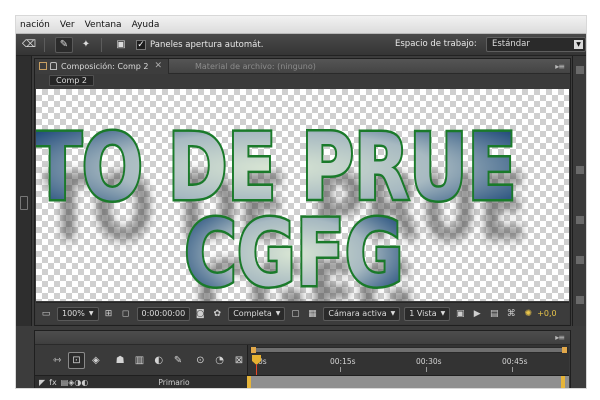  What do you see at coordinates (64, 44) in the screenshot?
I see `brush-tool-icon: ✎` at bounding box center [64, 44].